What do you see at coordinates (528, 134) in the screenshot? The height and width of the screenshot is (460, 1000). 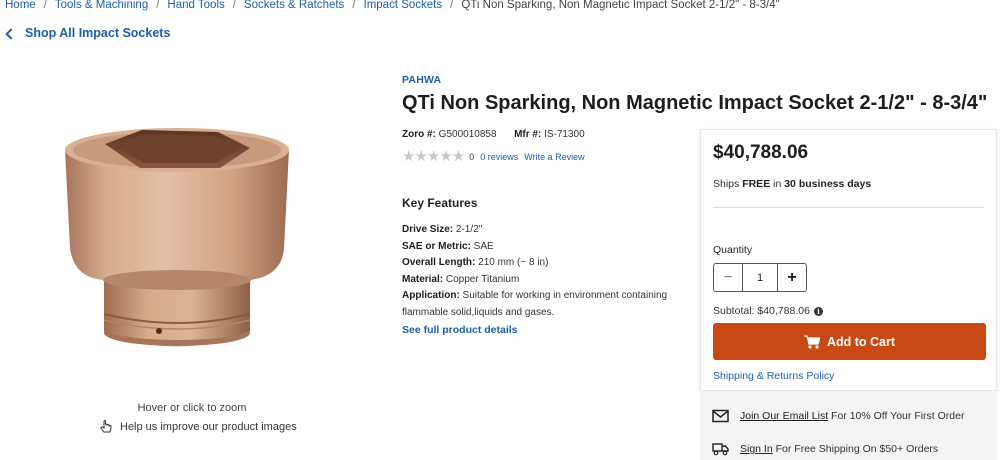 I see `mfr-label: Mfr #:` at bounding box center [528, 134].